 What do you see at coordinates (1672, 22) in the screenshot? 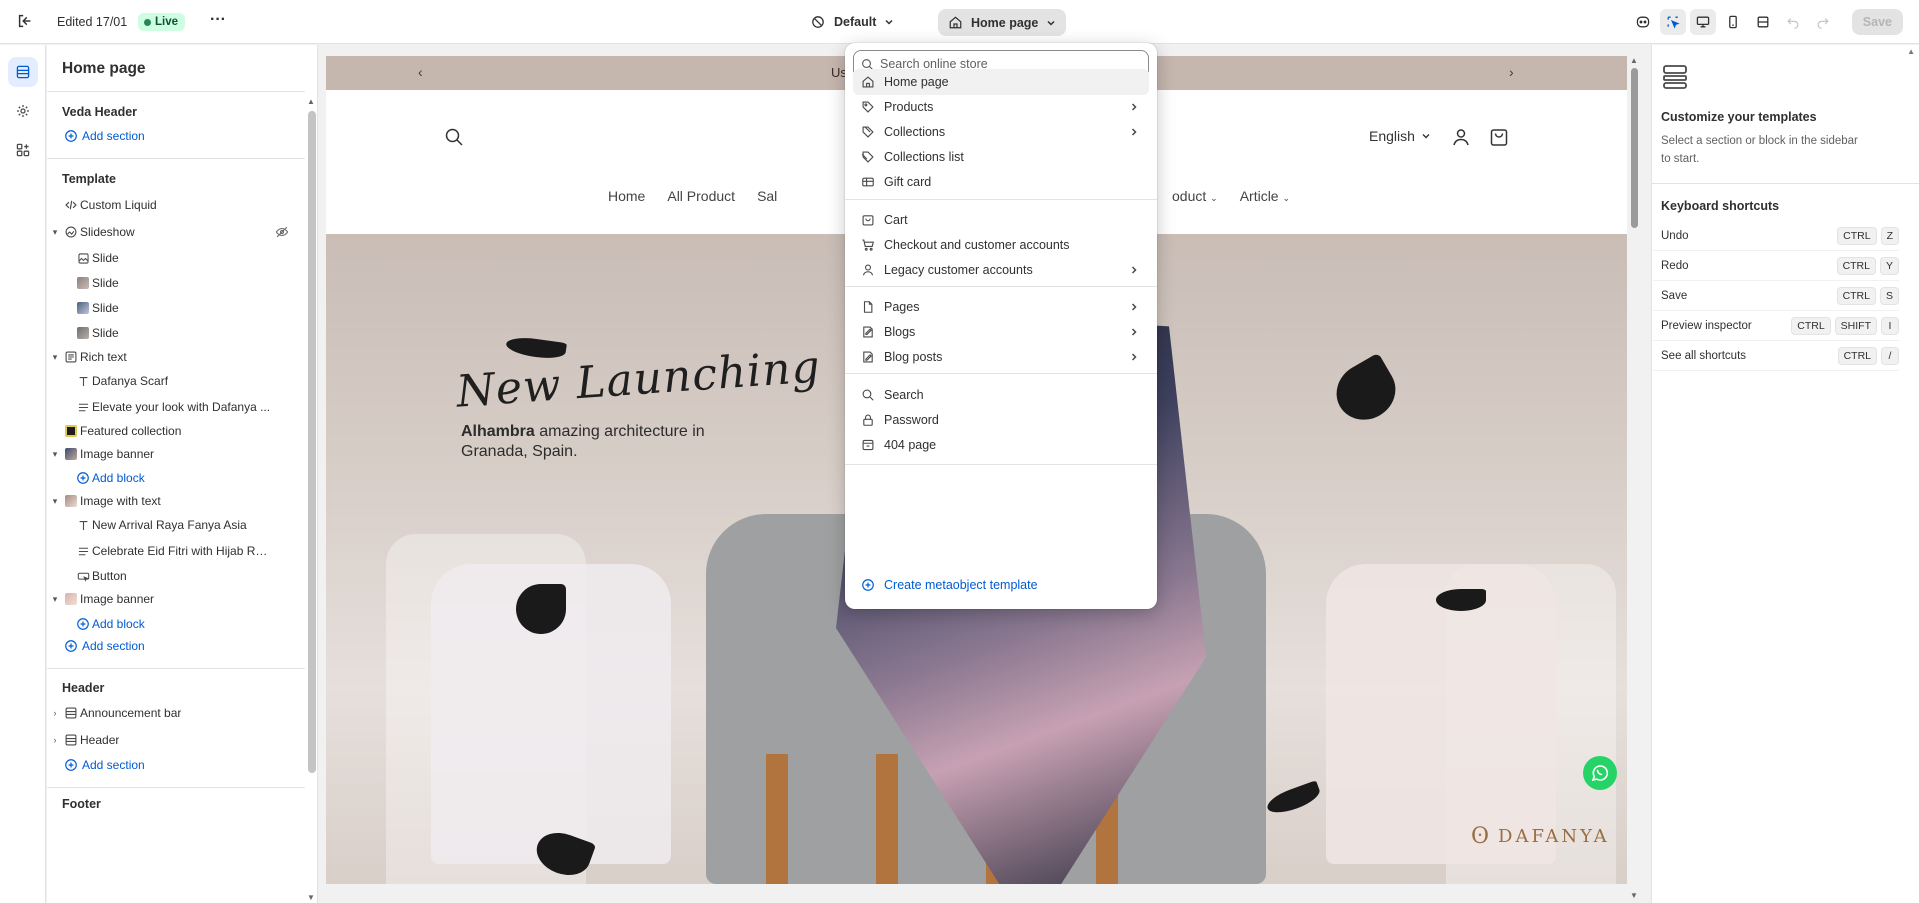
I see `inspector-icon` at bounding box center [1672, 22].